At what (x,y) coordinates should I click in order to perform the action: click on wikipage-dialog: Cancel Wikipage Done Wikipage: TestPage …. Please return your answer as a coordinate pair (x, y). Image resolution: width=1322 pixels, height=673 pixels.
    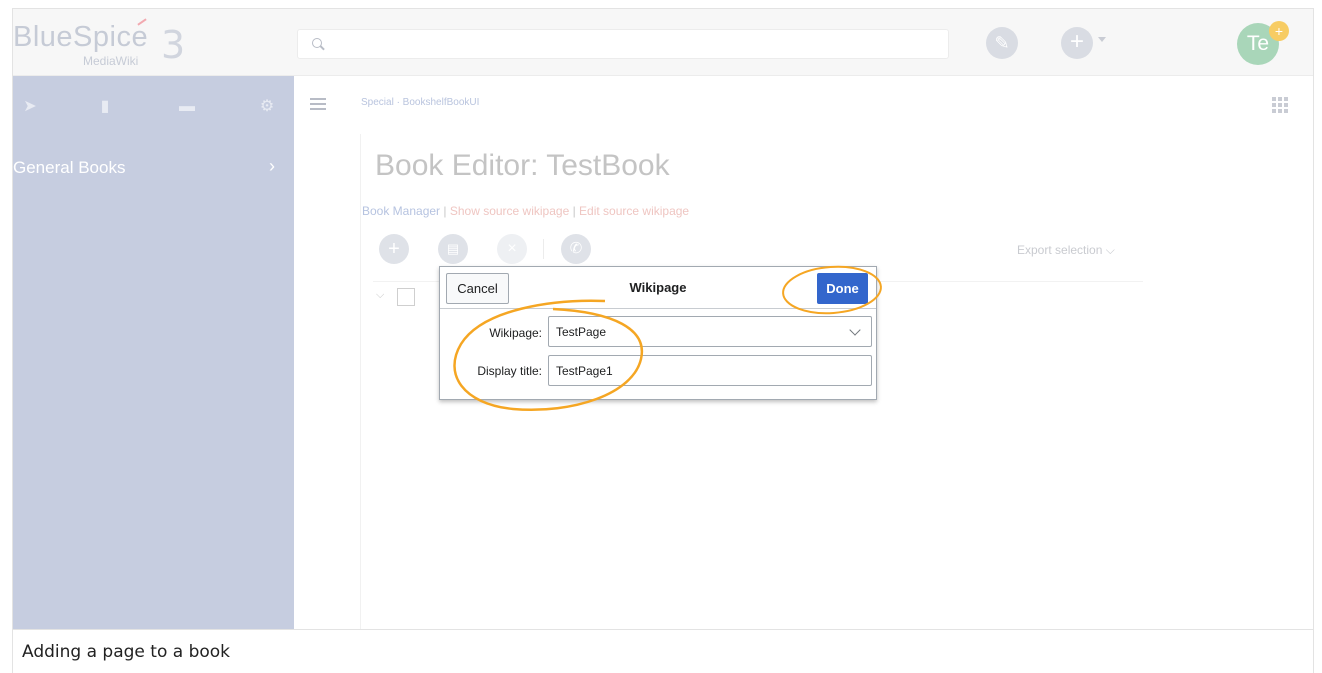
    Looking at the image, I should click on (658, 333).